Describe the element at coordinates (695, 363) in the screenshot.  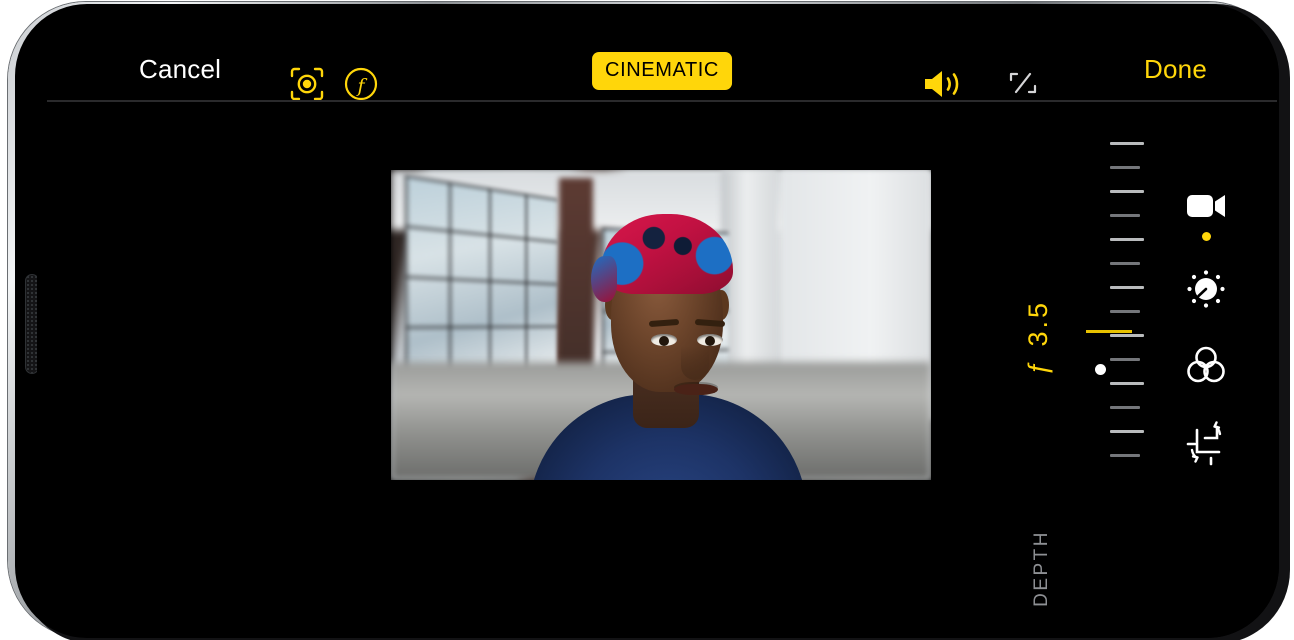
I see `subject-nose` at that location.